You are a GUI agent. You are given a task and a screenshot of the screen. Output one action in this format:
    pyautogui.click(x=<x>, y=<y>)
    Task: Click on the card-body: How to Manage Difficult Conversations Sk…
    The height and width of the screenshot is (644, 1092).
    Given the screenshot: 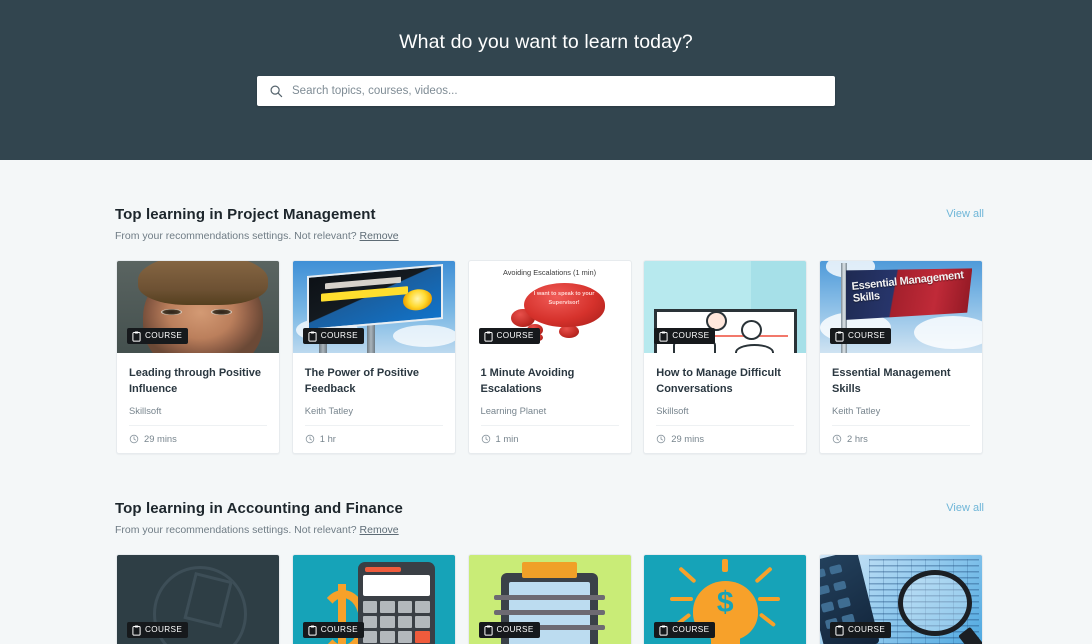 What is the action you would take?
    pyautogui.click(x=725, y=384)
    